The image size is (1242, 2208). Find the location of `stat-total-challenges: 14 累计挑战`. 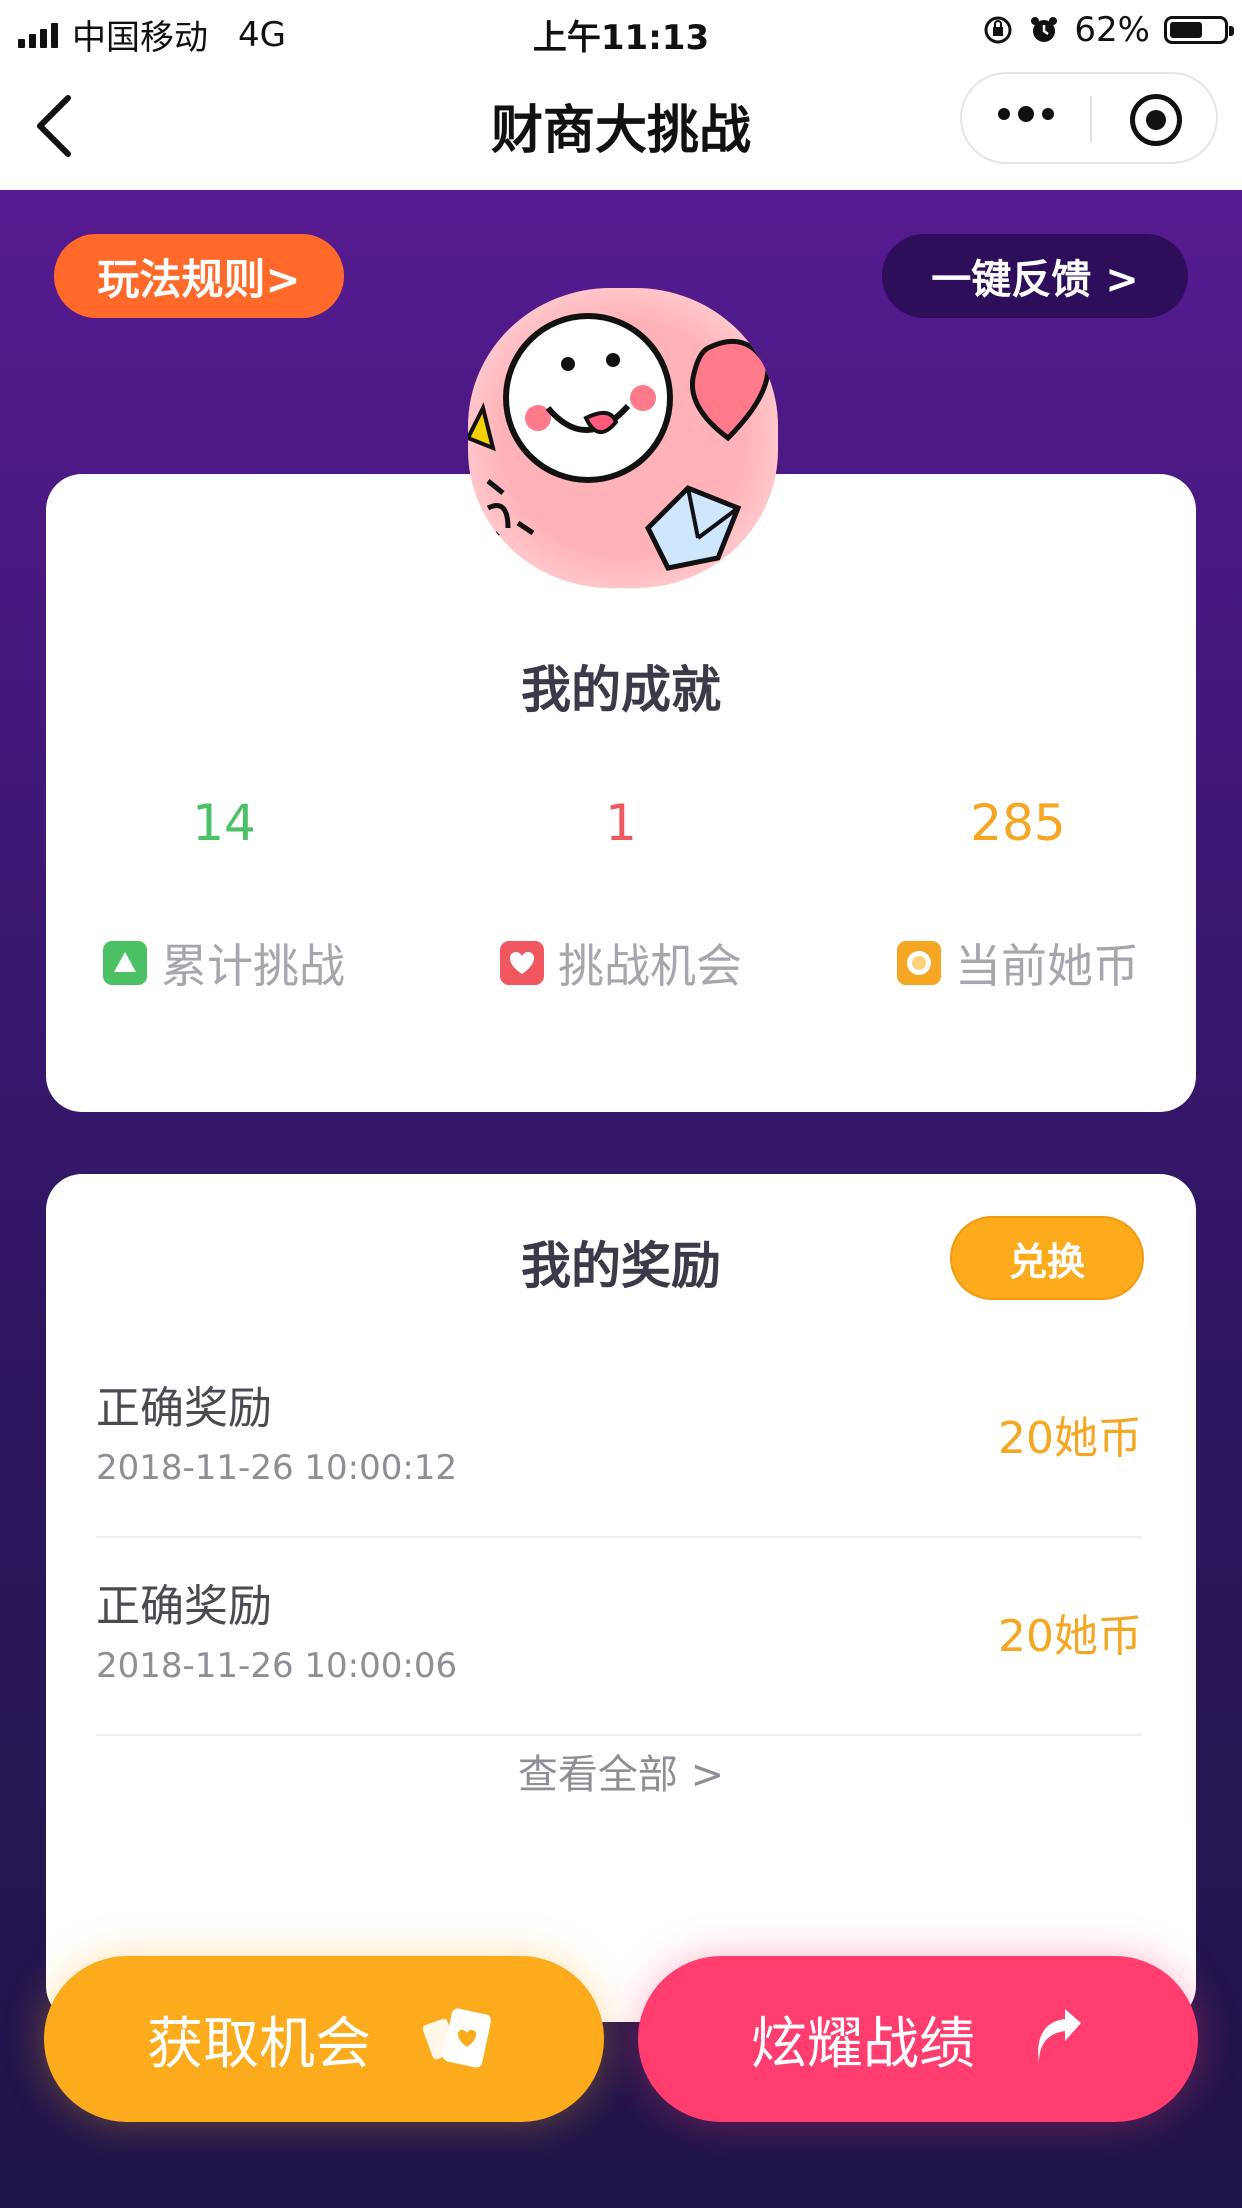

stat-total-challenges: 14 累计挑战 is located at coordinates (224, 893).